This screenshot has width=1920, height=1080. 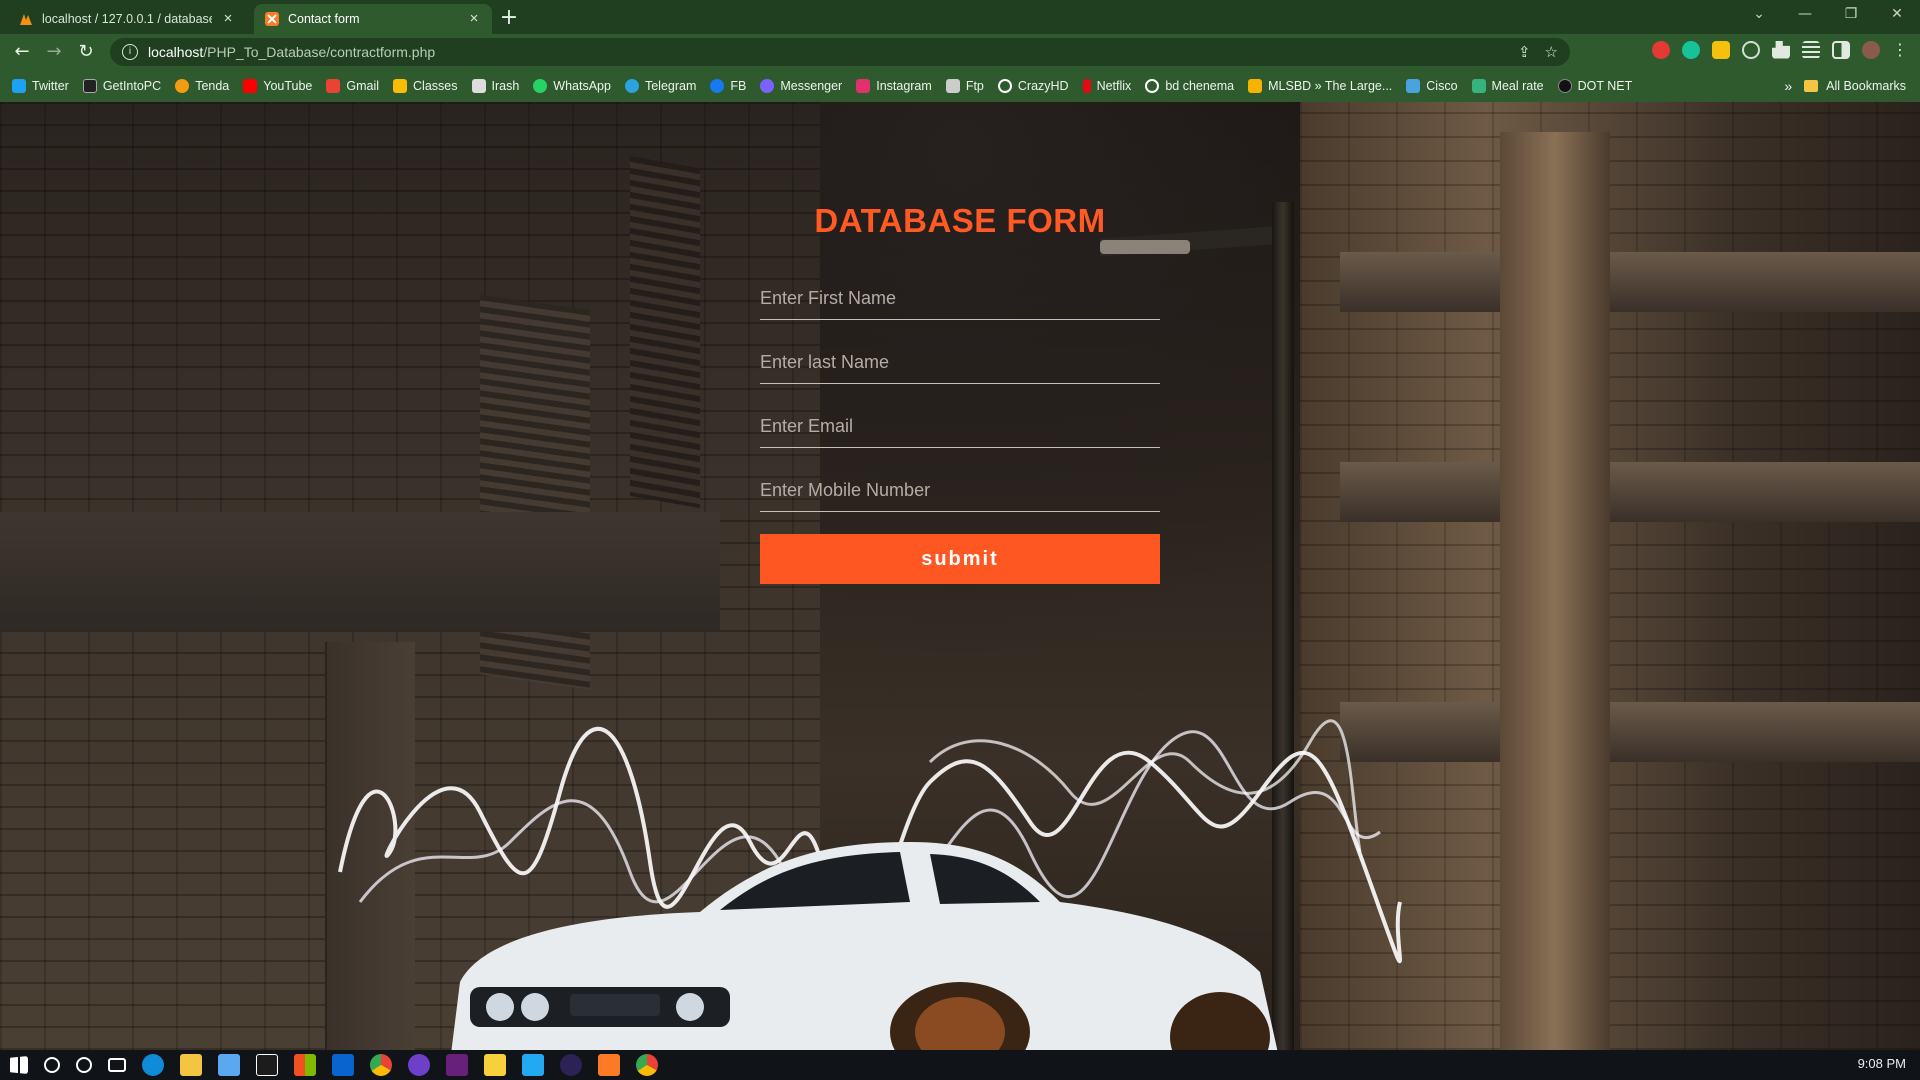 I want to click on edge-icon, so click(x=153, y=1065).